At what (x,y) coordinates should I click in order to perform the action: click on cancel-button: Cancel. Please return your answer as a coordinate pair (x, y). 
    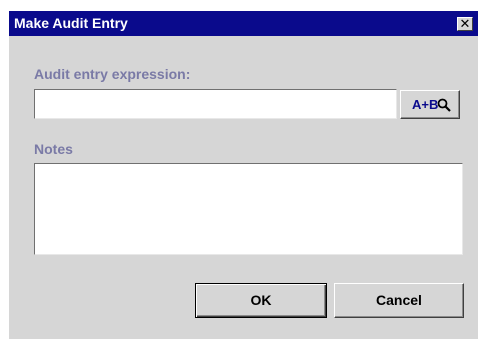
    Looking at the image, I should click on (399, 300).